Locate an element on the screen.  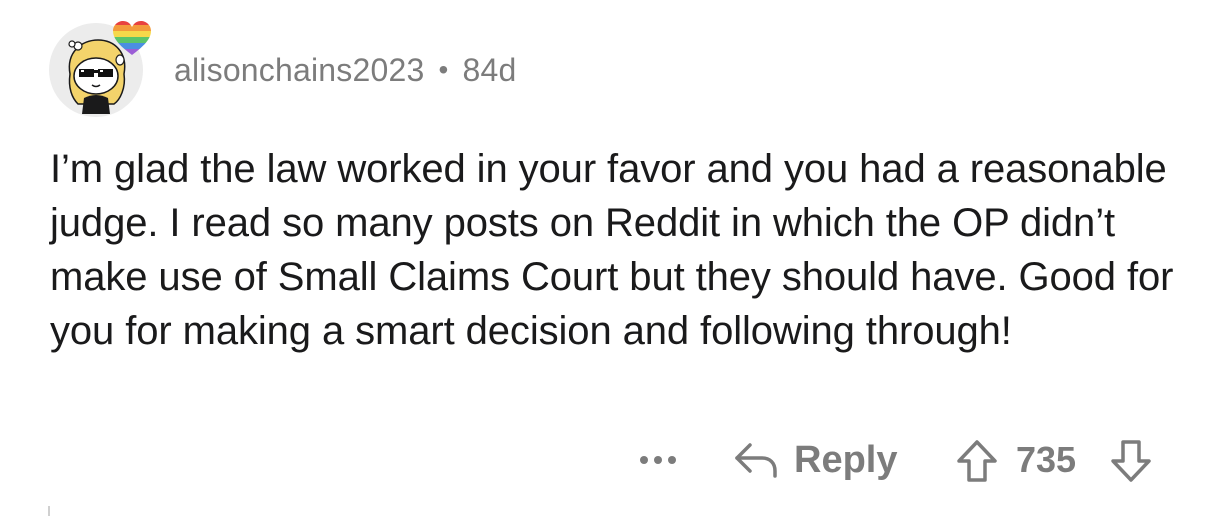
downvote-arrow-icon is located at coordinates (1131, 461).